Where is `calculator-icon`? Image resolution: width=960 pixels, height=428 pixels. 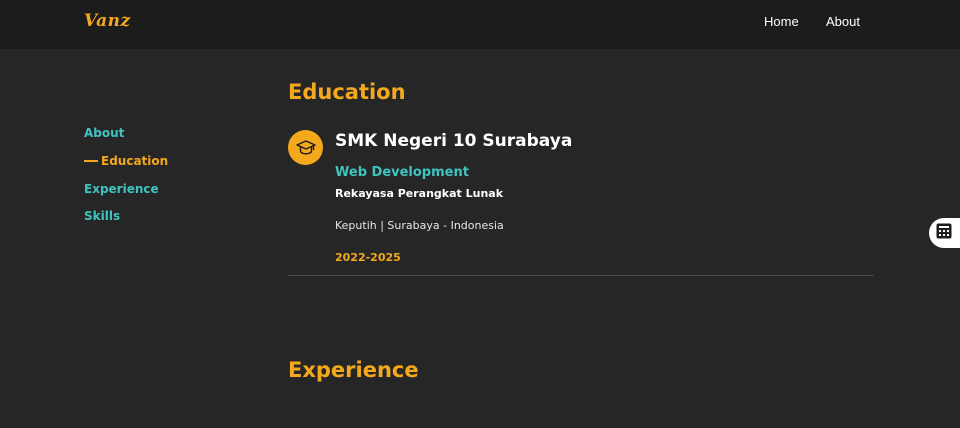
calculator-icon is located at coordinates (944, 233).